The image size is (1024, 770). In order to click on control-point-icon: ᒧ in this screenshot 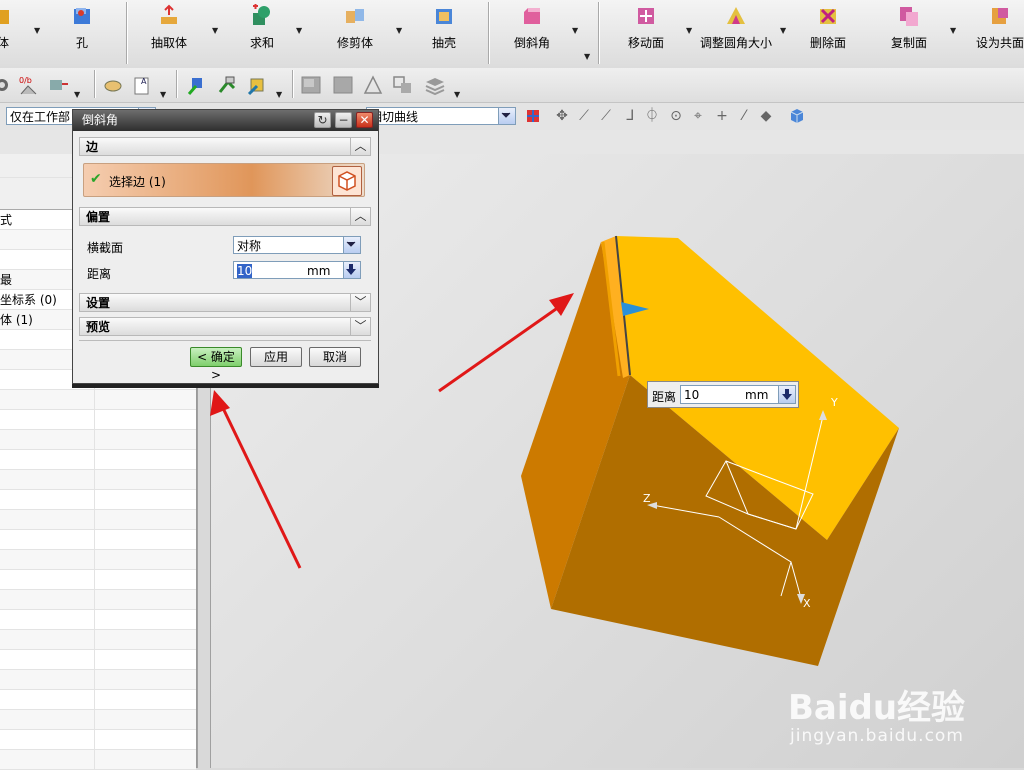, I will do `click(630, 116)`.